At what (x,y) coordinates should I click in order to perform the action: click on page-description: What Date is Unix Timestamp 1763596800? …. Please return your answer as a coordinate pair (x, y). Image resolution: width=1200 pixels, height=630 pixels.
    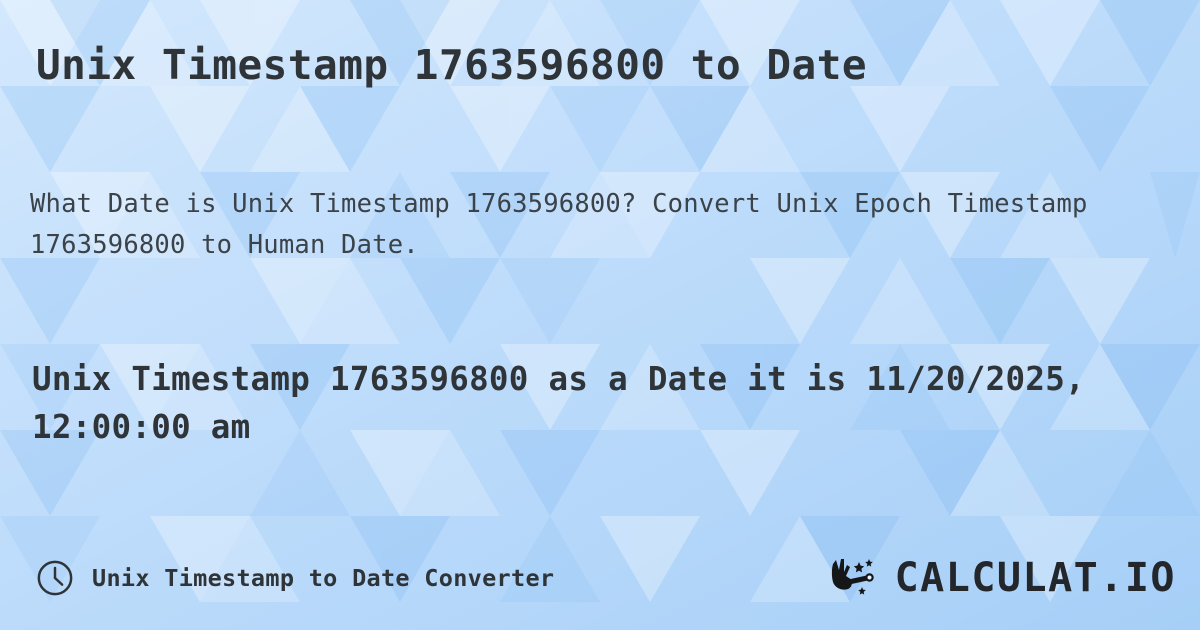
    Looking at the image, I should click on (559, 225).